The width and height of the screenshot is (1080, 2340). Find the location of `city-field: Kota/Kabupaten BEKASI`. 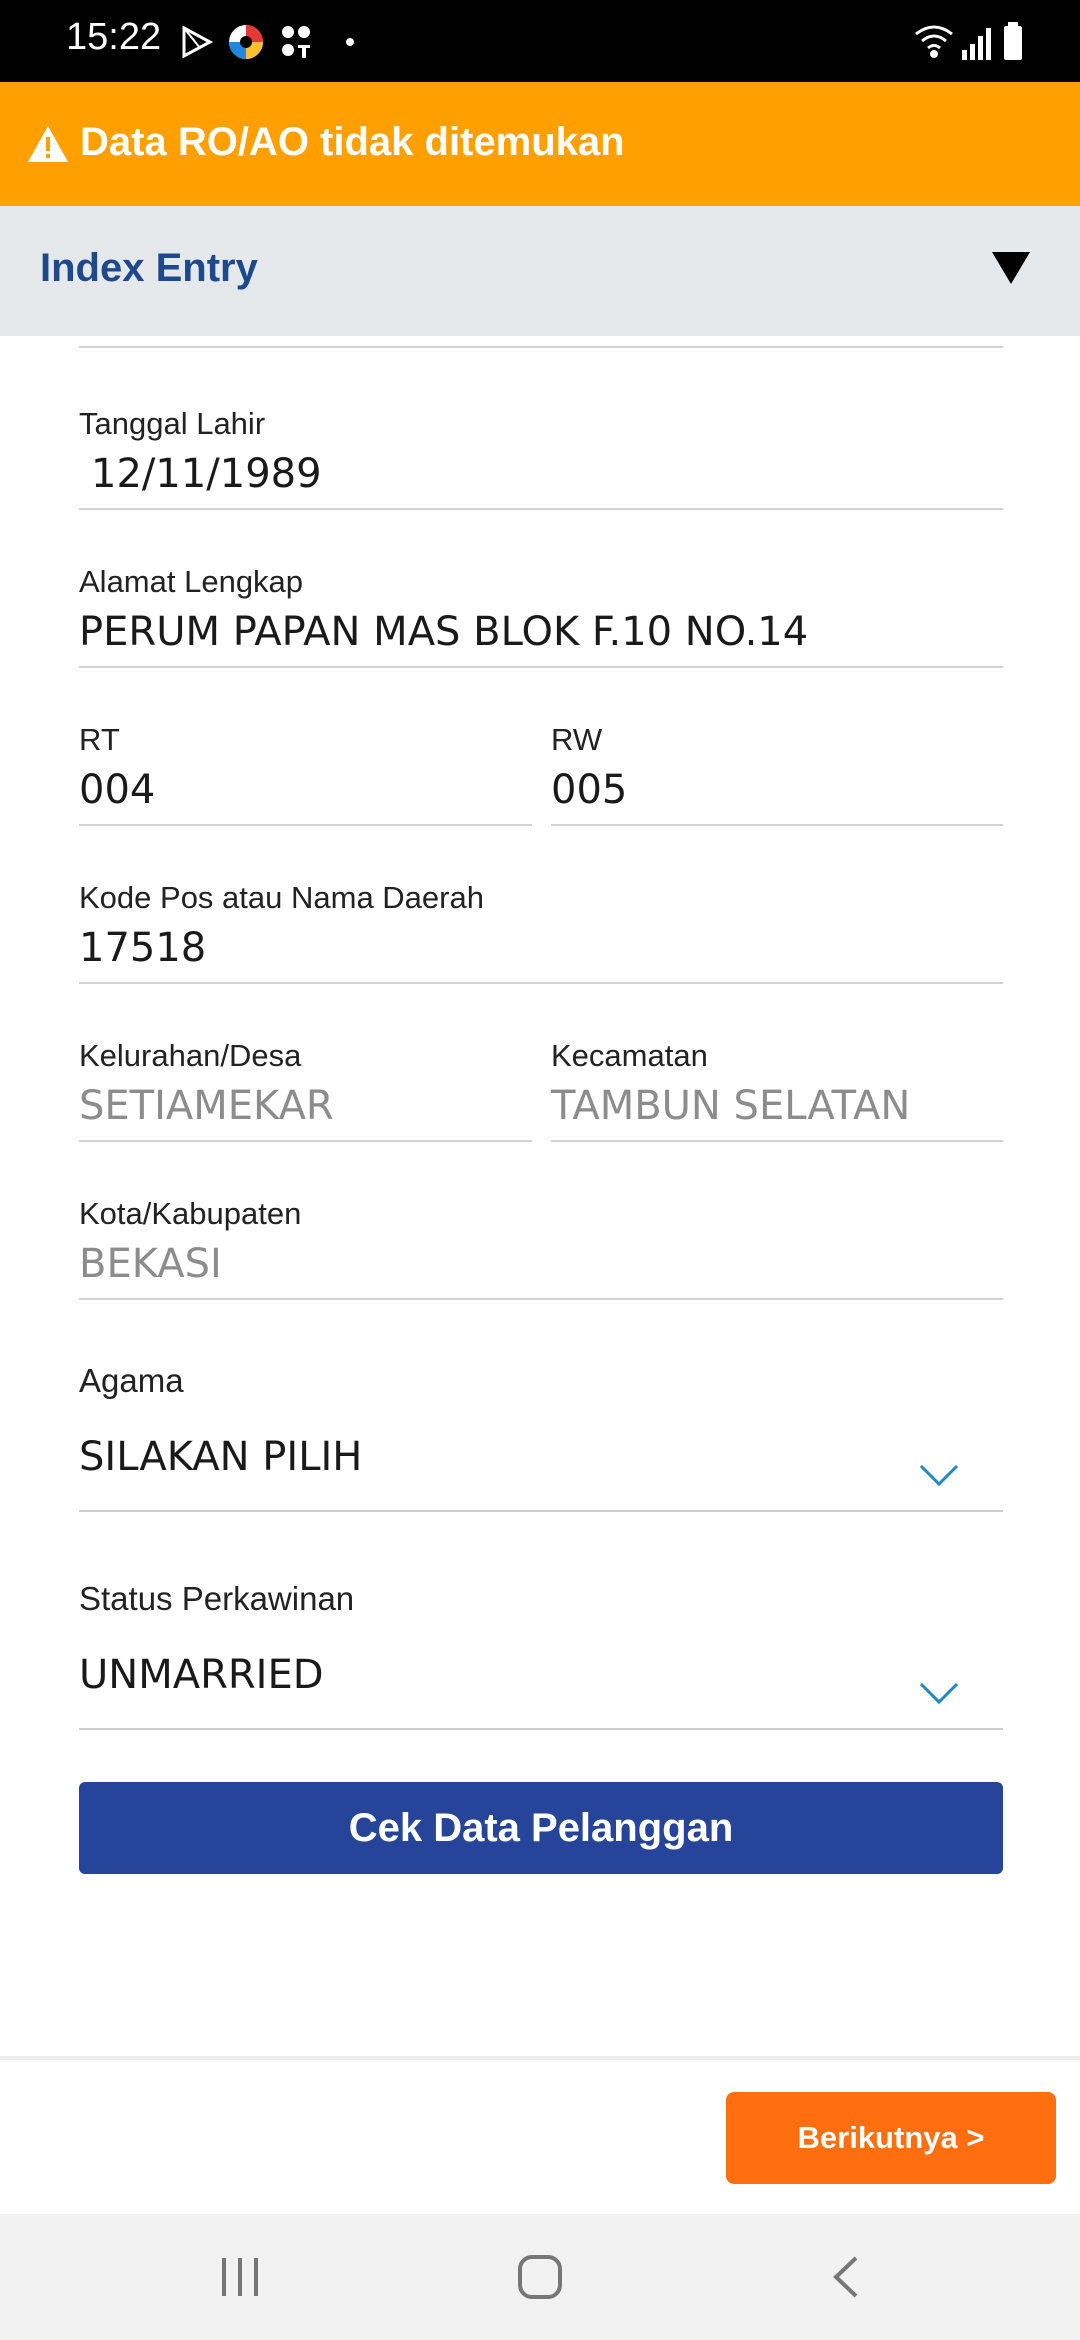

city-field: Kota/Kabupaten BEKASI is located at coordinates (541, 1248).